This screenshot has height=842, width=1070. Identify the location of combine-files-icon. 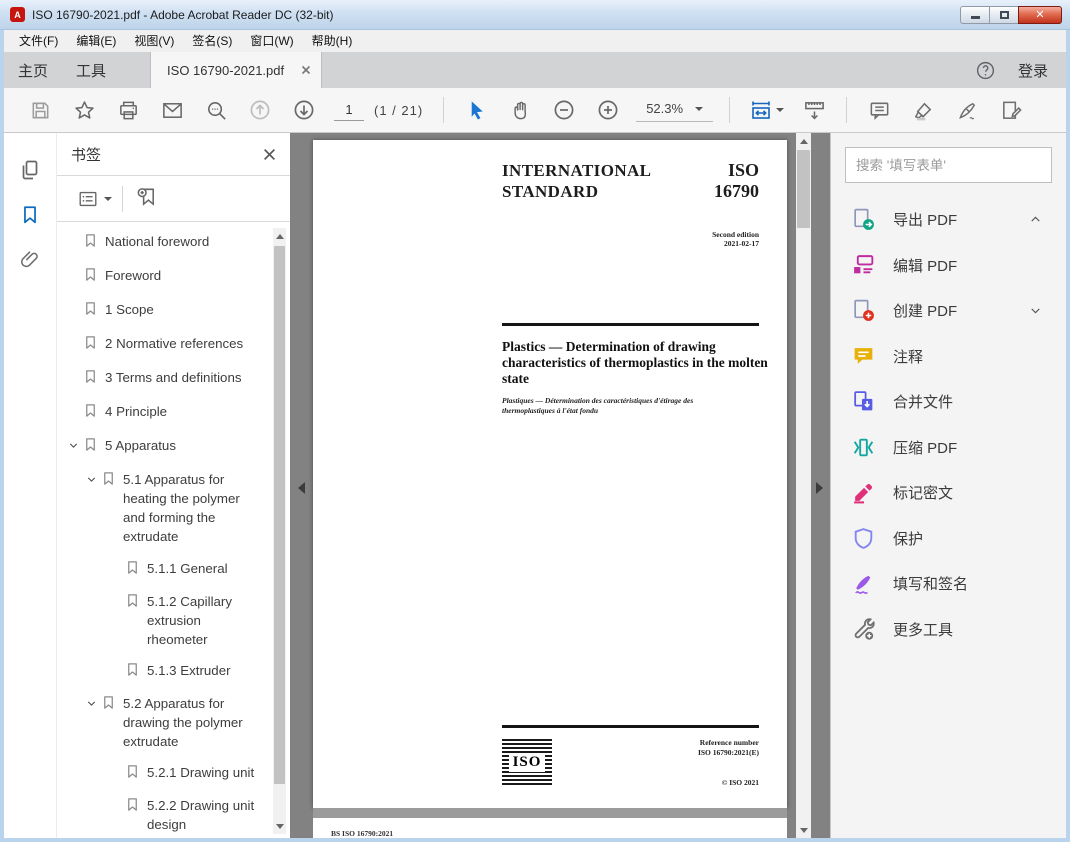
(864, 401).